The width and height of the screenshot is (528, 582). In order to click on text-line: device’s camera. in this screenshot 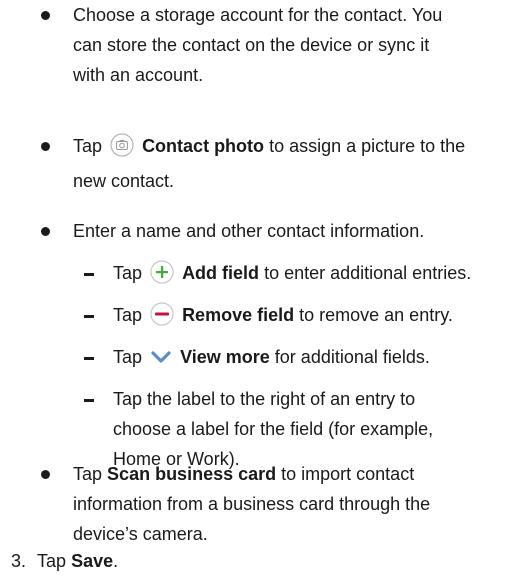, I will do `click(140, 534)`.